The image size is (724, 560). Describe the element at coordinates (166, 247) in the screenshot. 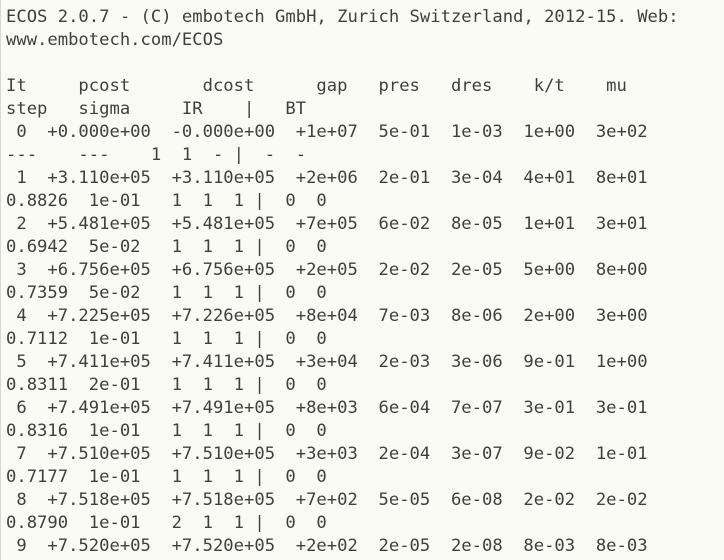

I see `iteration-step-row-2: 0.6942 5e-02 1 1 1 | 0 0` at that location.